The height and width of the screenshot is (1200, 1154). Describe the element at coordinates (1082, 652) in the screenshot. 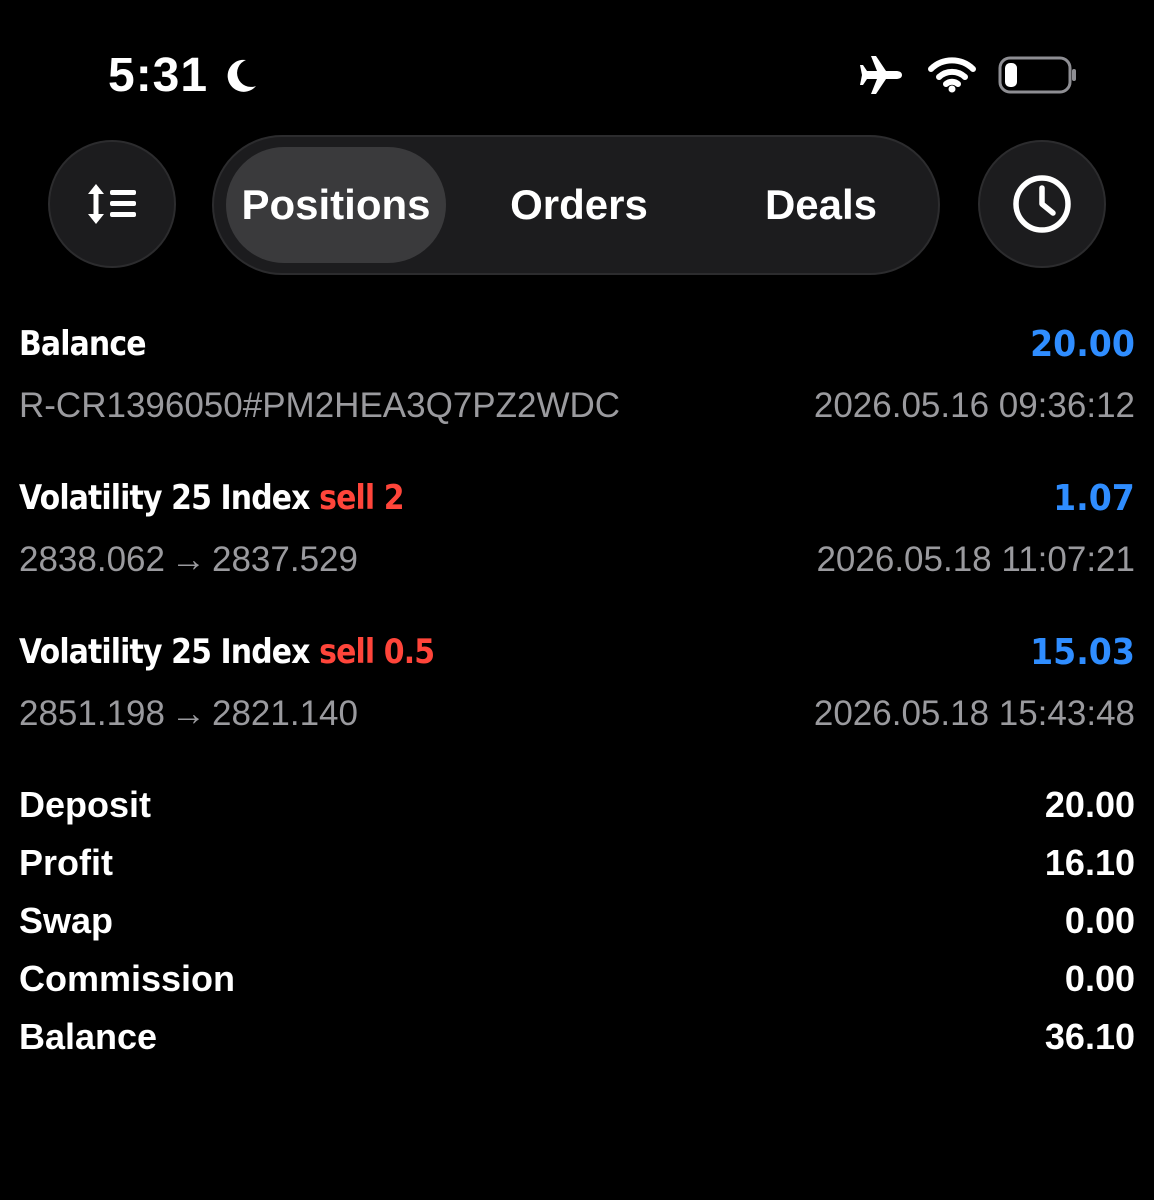

I see `entry-amount: 15.03` at that location.